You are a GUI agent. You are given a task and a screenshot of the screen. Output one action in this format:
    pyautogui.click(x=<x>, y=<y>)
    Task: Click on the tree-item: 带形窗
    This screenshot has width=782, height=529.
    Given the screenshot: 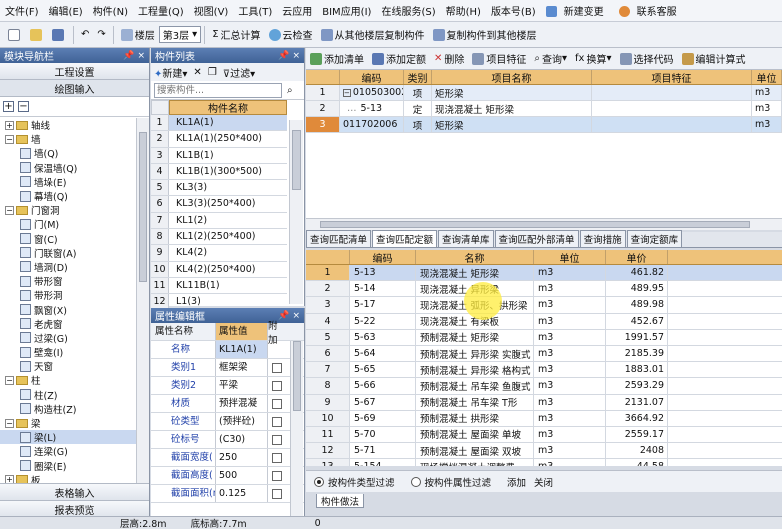 What is the action you would take?
    pyautogui.click(x=68, y=281)
    